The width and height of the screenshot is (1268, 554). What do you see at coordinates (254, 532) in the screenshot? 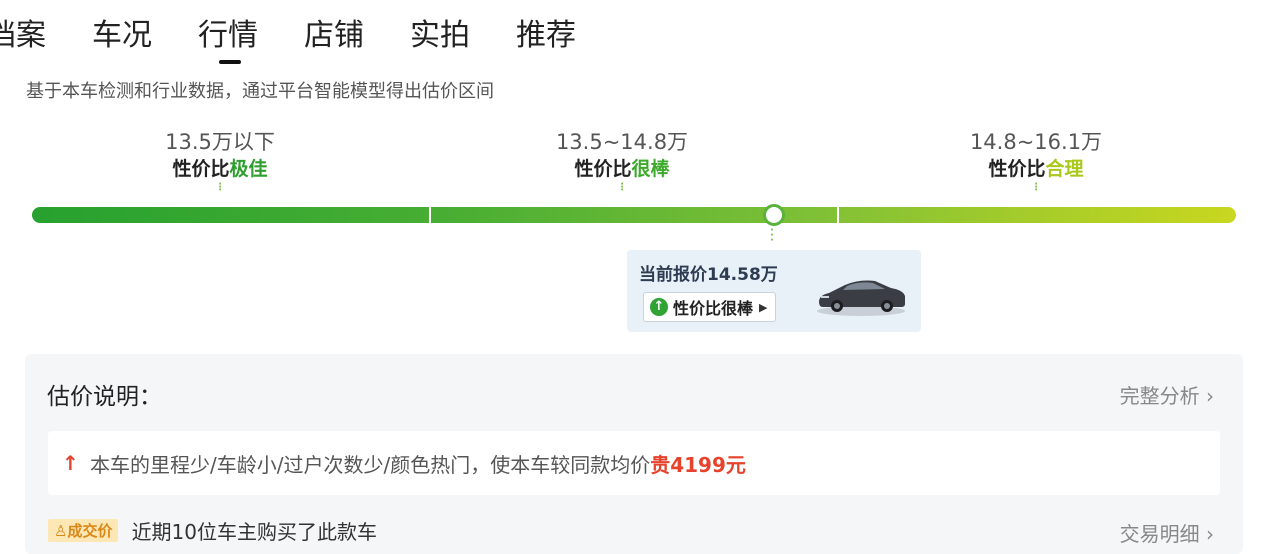
I see `recent-deals-text: 近期10位车主购买了此款车` at bounding box center [254, 532].